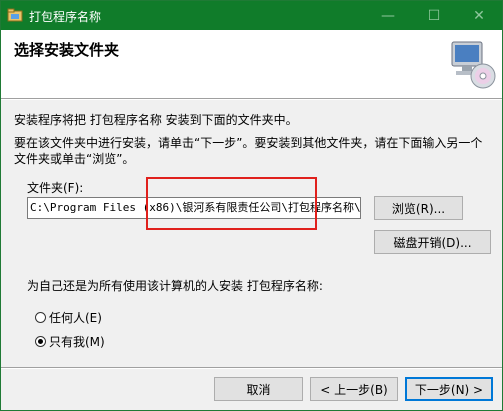 This screenshot has width=503, height=411. Describe the element at coordinates (354, 389) in the screenshot. I see `back-button: < 上一步(B)` at that location.